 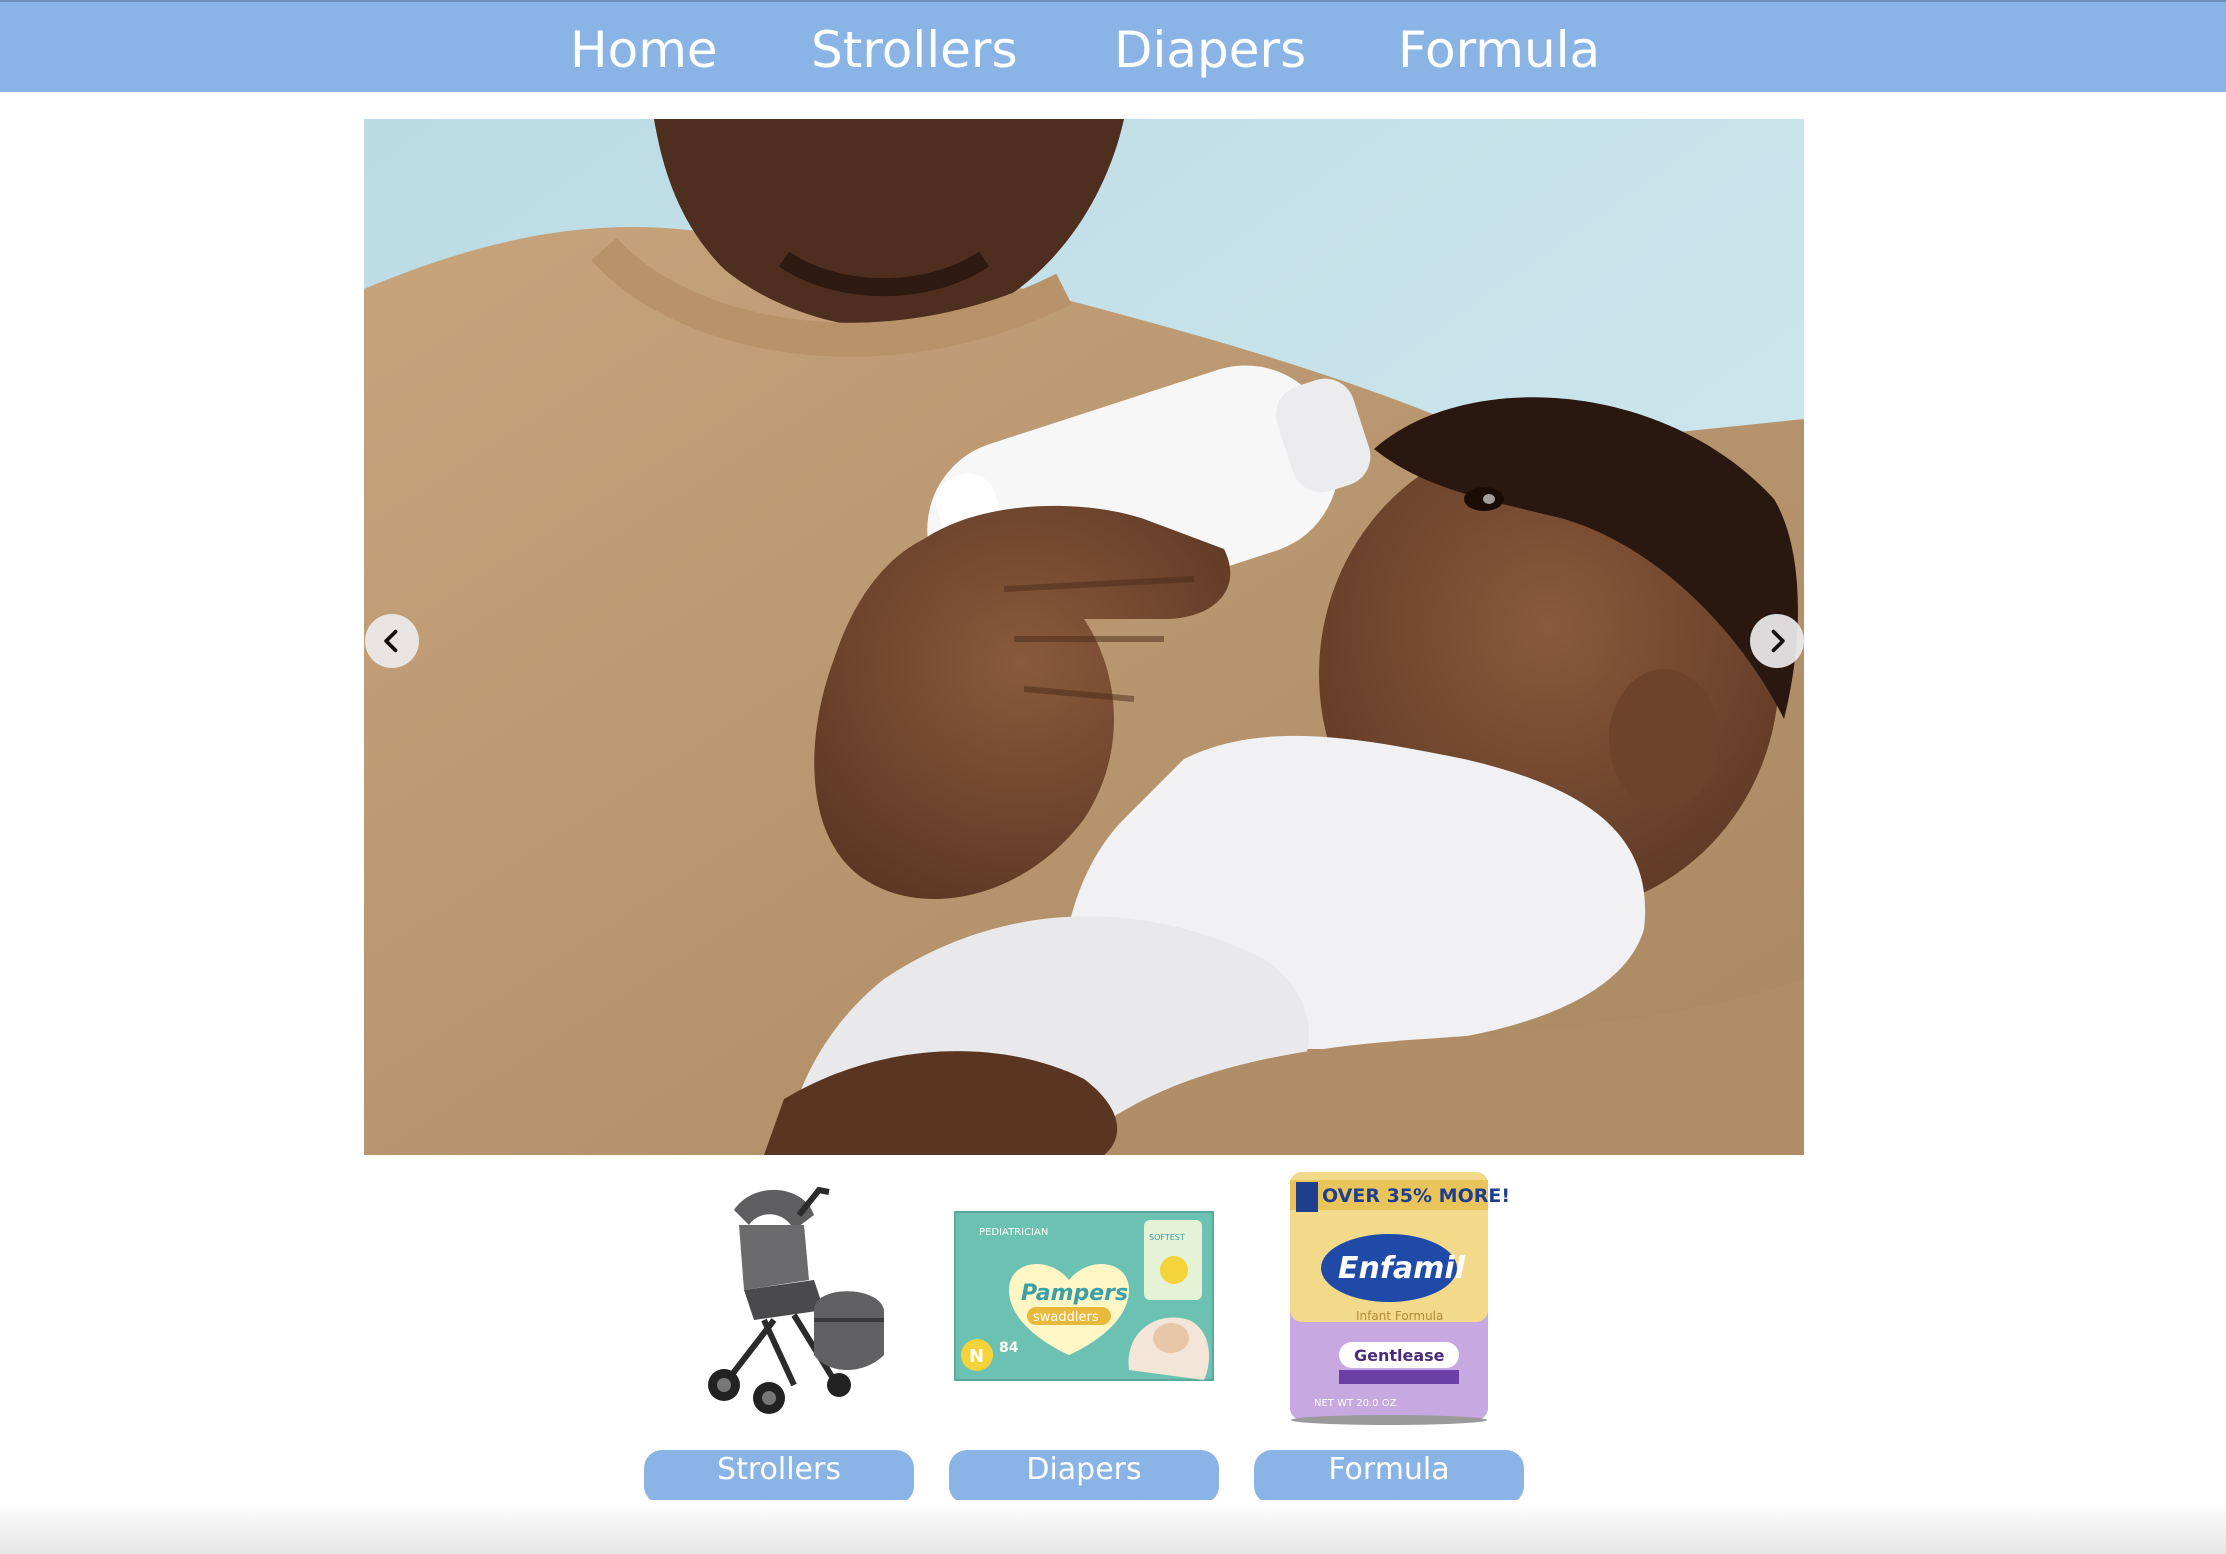 I want to click on top-navbar: Home Strollers Diapers Formula, so click(x=1113, y=46).